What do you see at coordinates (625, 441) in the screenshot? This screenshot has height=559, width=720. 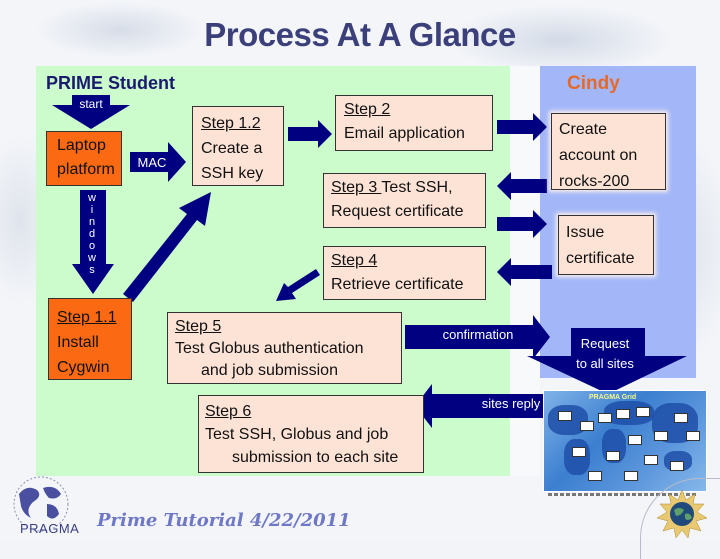 I see `pragma-grid-map-image: PRAGMA Grid` at bounding box center [625, 441].